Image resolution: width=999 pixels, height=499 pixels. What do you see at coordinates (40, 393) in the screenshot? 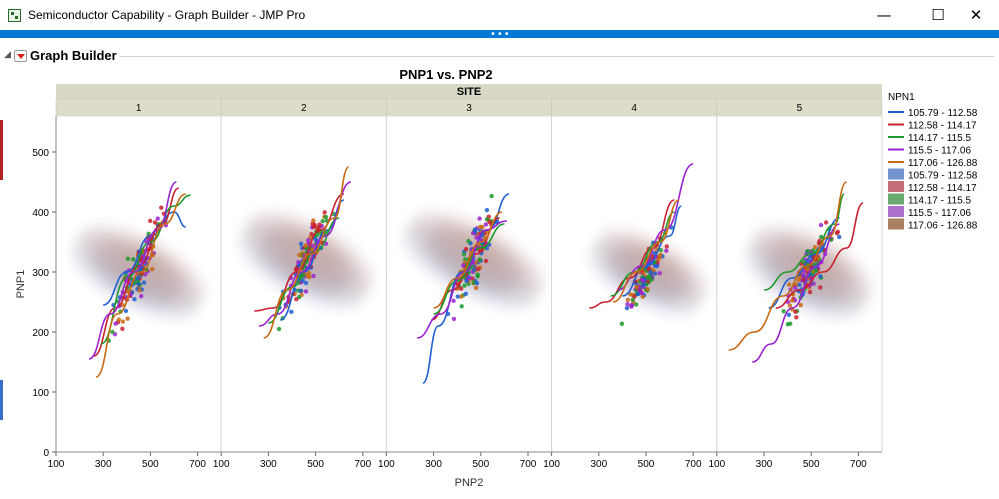
I see `y-tick-label: 100` at bounding box center [40, 393].